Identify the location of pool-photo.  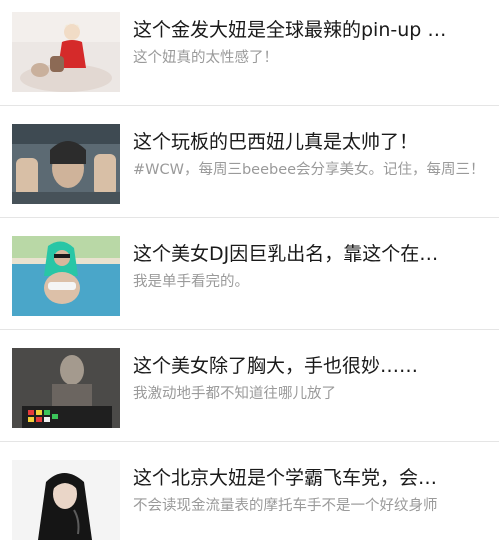
(66, 276).